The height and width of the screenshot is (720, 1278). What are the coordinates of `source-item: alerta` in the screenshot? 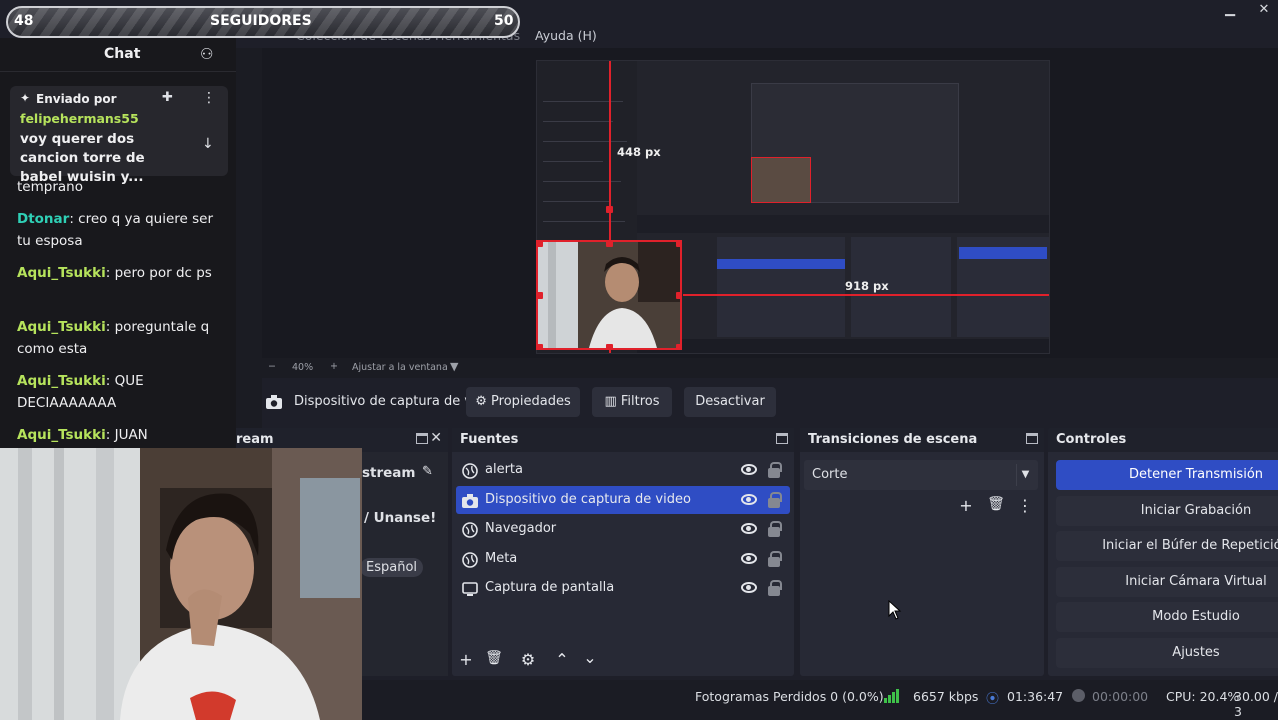 It's located at (623, 470).